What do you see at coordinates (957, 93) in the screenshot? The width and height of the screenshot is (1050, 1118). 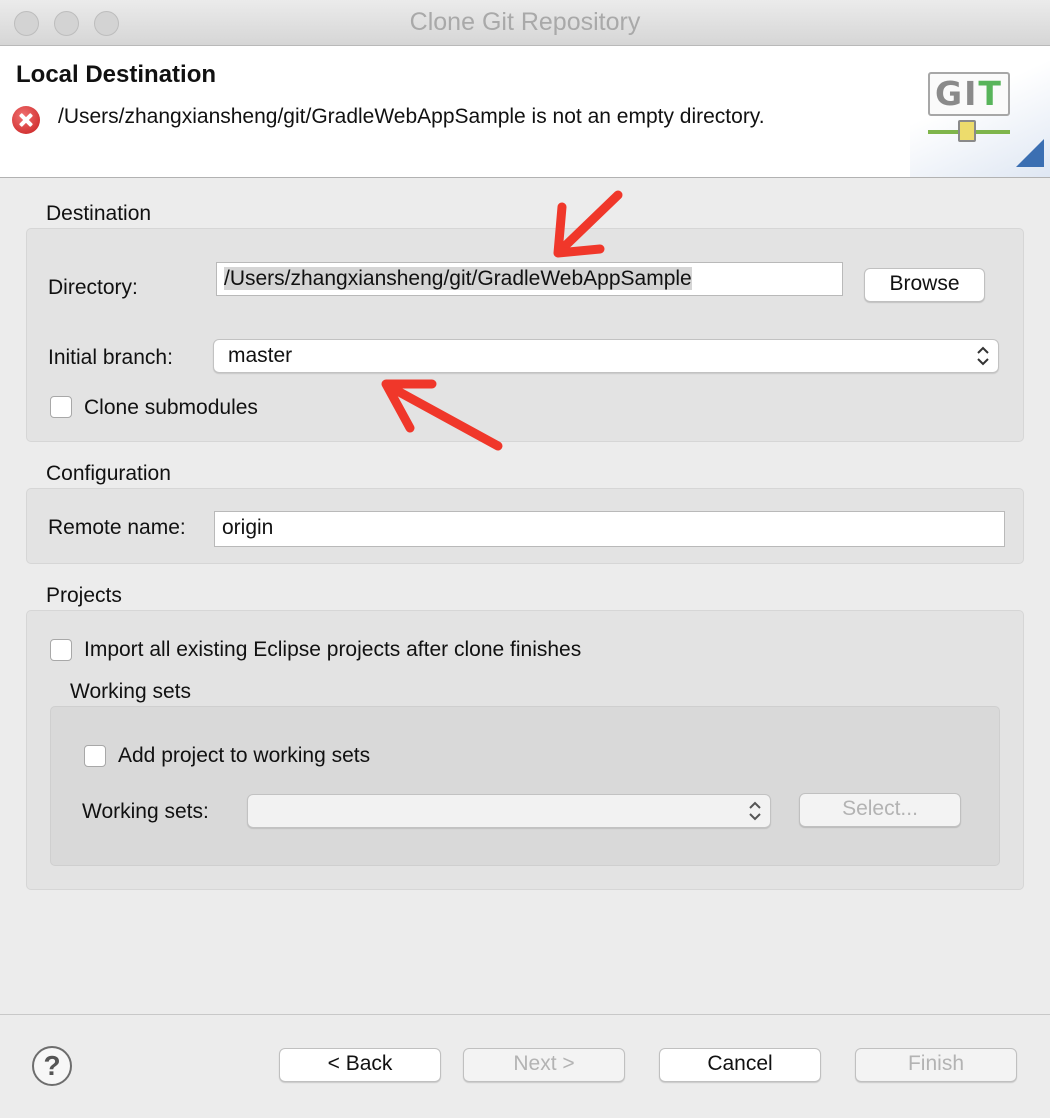 I see `git-logo-text: GI` at bounding box center [957, 93].